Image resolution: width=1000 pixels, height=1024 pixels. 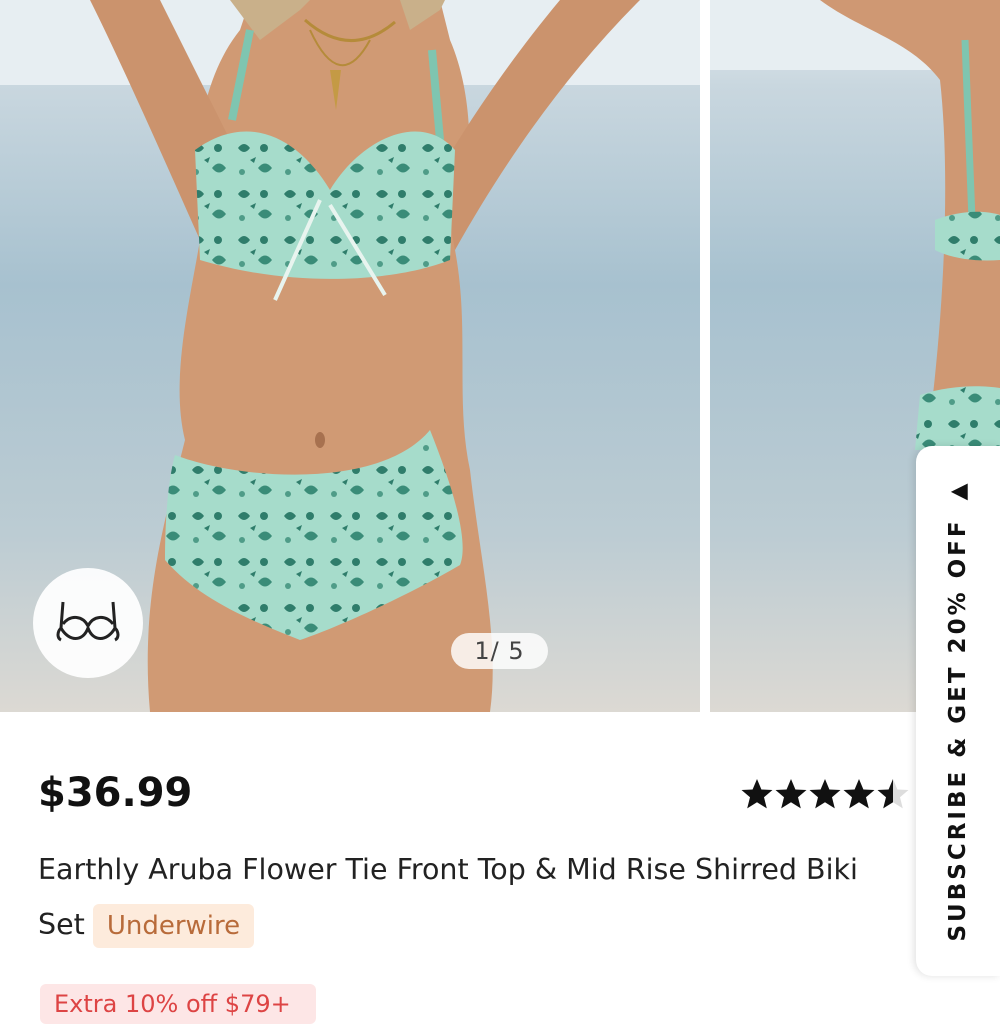 What do you see at coordinates (178, 1004) in the screenshot?
I see `promo-banner: Extra 10% off $79+` at bounding box center [178, 1004].